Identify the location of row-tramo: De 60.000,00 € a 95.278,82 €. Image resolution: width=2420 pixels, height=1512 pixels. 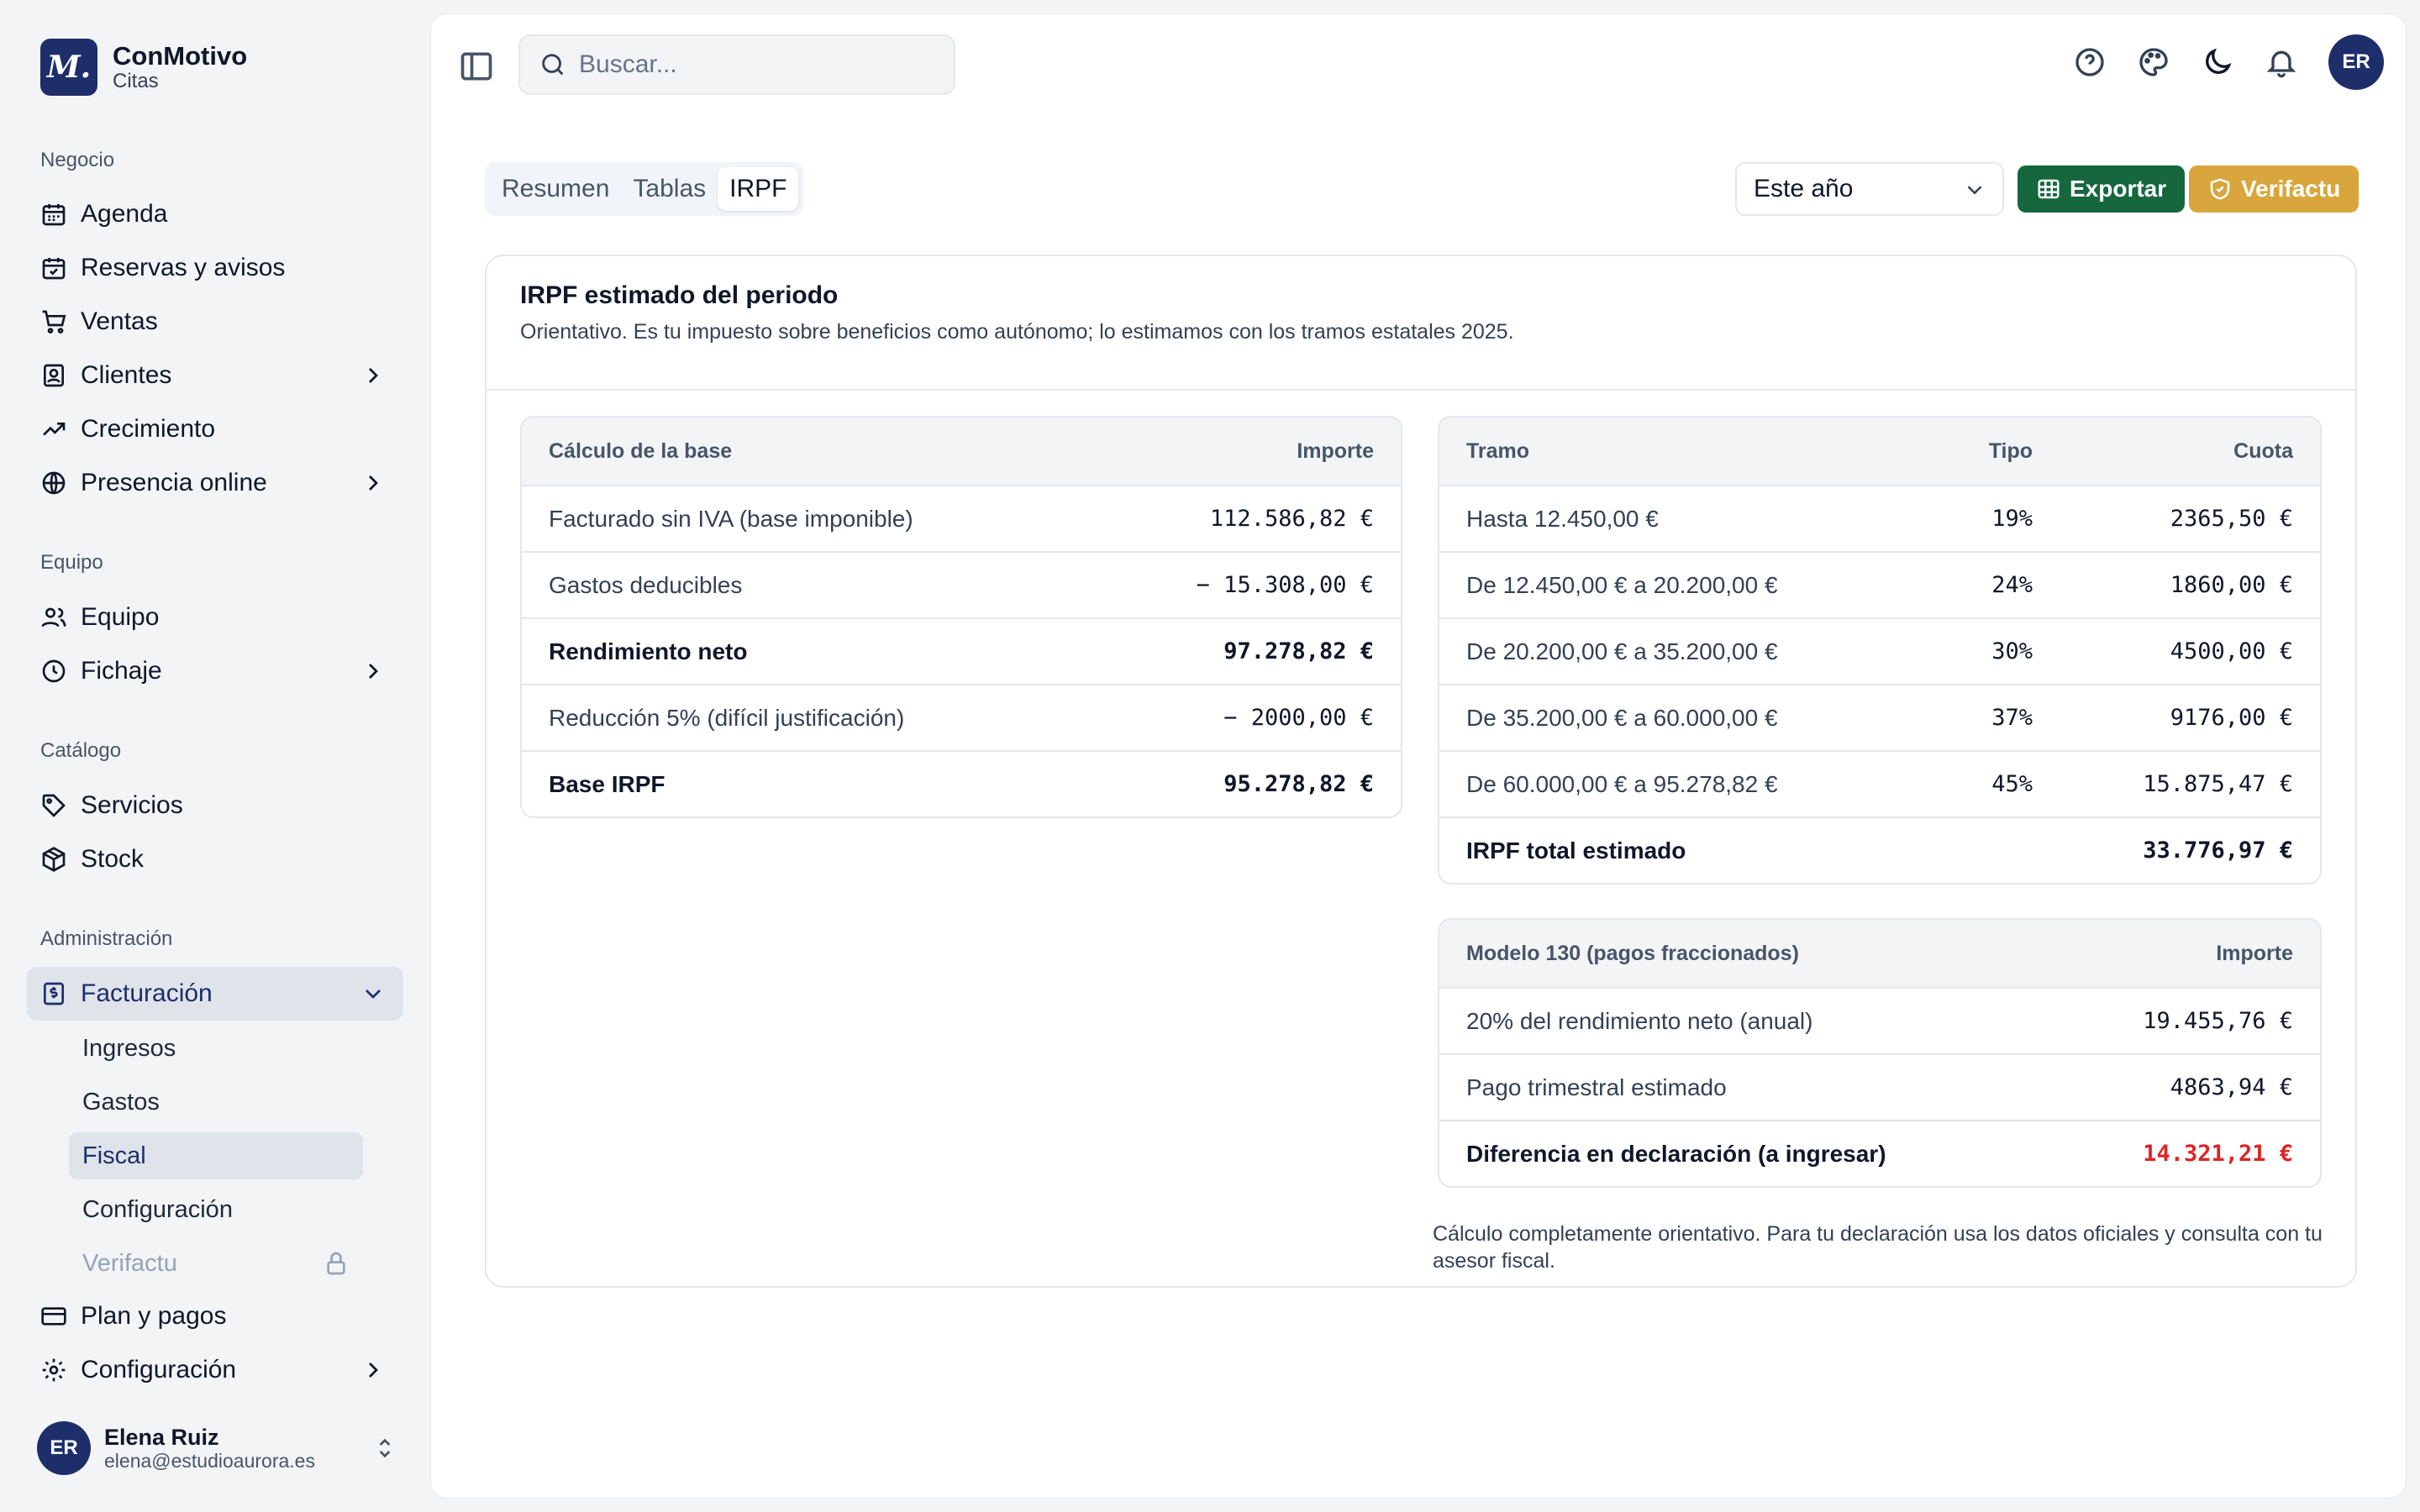
(1622, 783).